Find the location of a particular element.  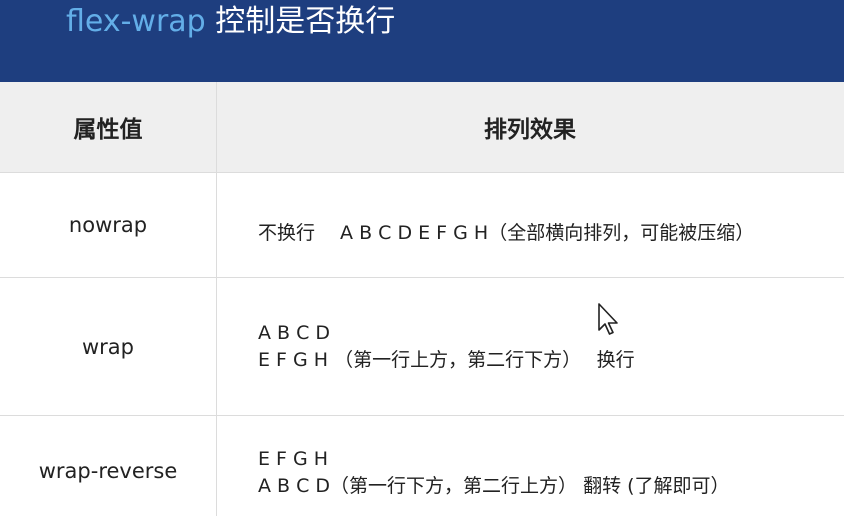

slide-title: flex-wrap 控制是否换行 is located at coordinates (230, 22).